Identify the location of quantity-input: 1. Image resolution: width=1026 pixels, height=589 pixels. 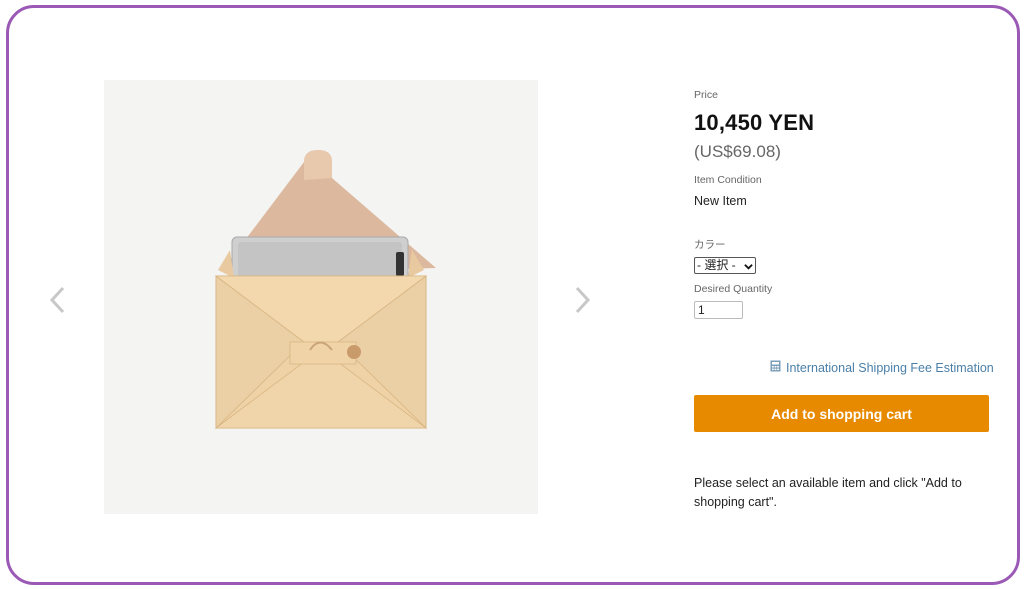
(718, 310).